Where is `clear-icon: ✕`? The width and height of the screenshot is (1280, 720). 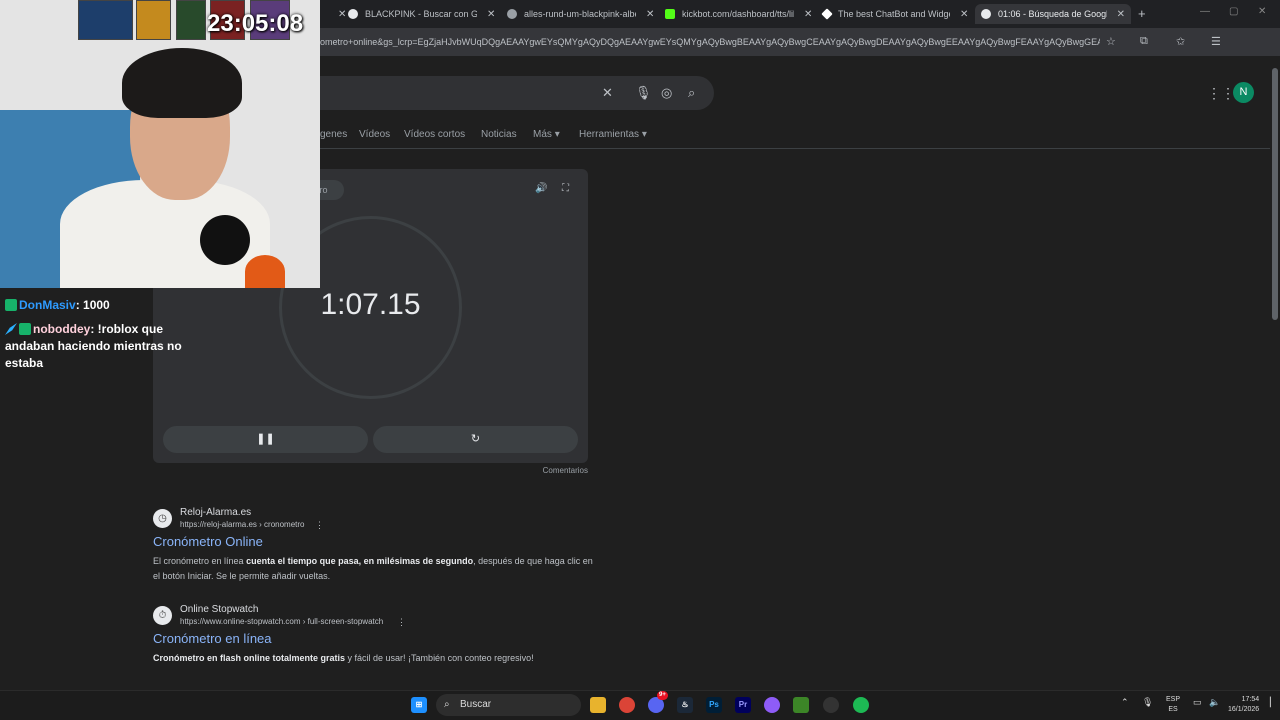 clear-icon: ✕ is located at coordinates (607, 93).